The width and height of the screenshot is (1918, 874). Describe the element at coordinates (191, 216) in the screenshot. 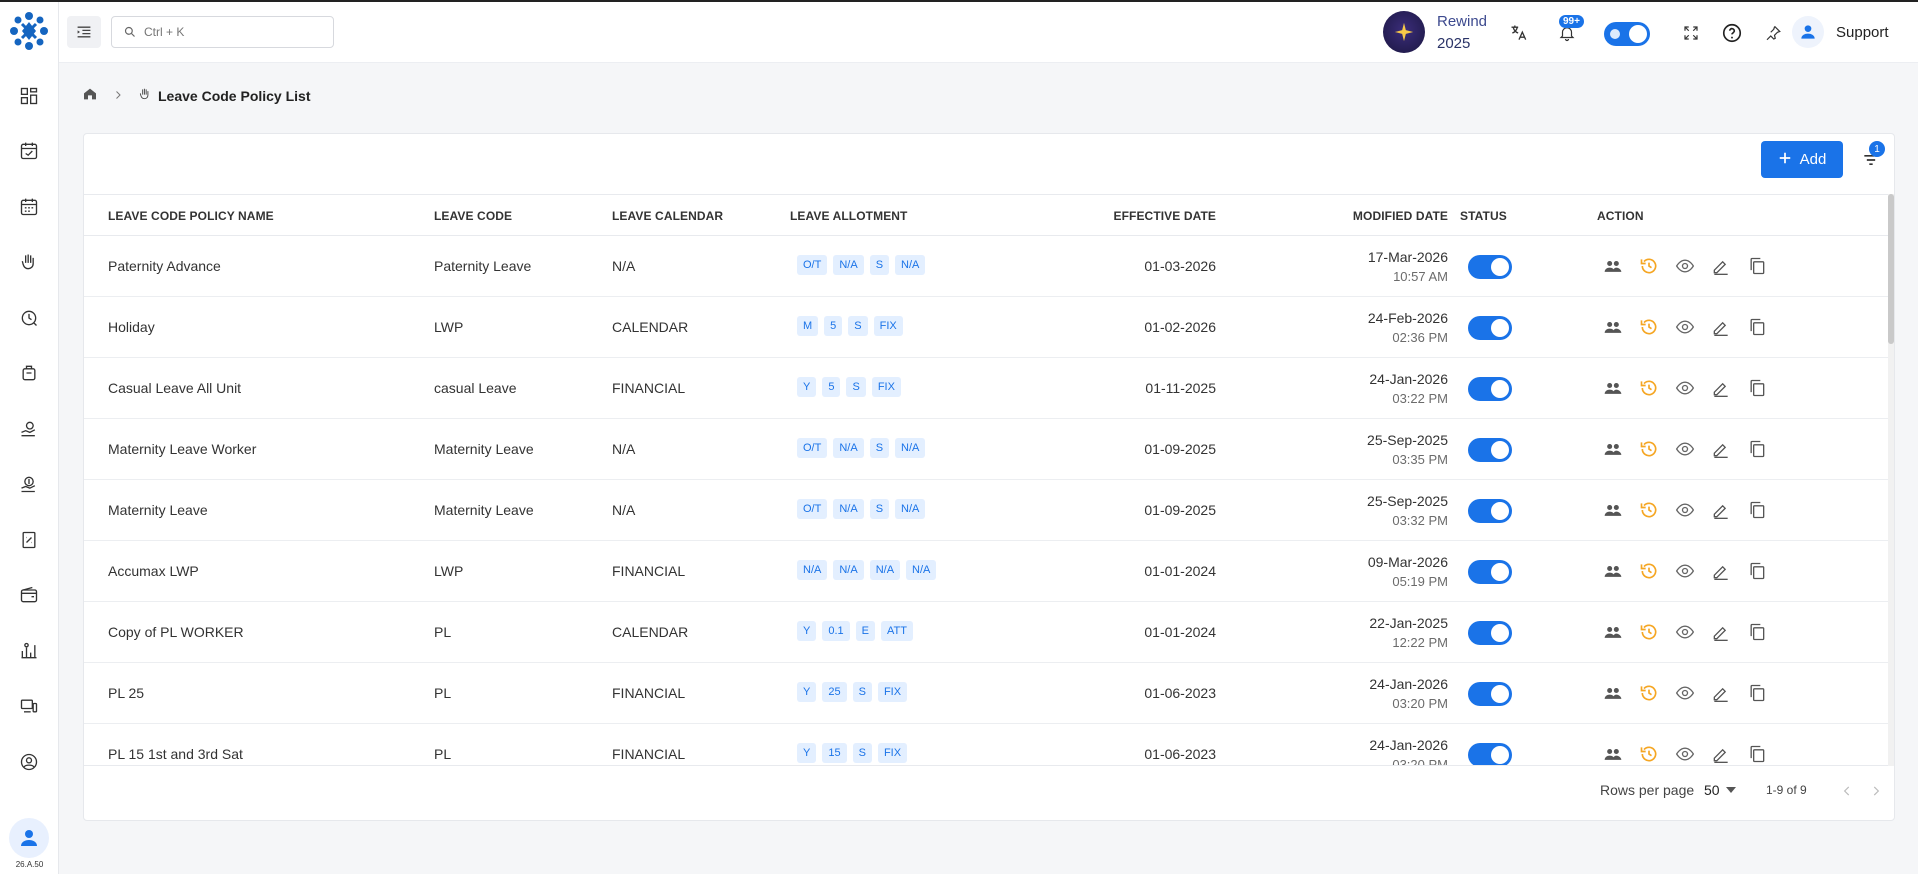

I see `col-name-header: LEAVE CODE POLICY NAME` at that location.